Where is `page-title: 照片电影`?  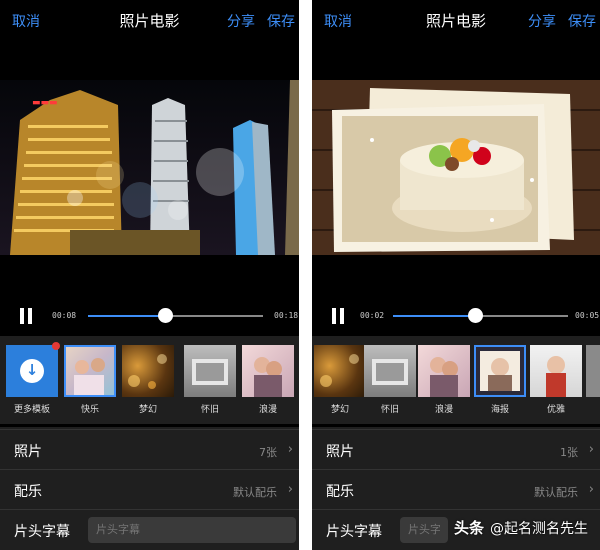 page-title: 照片电影 is located at coordinates (455, 21).